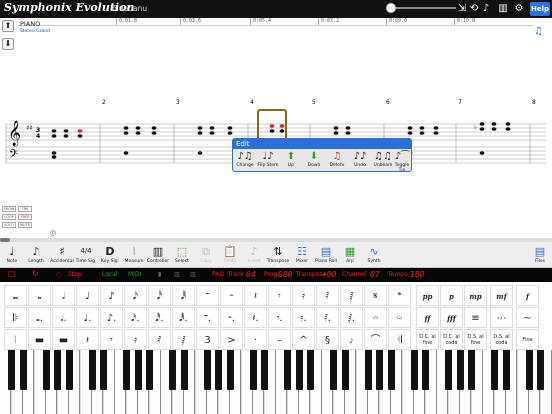 The width and height of the screenshot is (552, 414). What do you see at coordinates (540, 9) in the screenshot?
I see `help-button: Help` at bounding box center [540, 9].